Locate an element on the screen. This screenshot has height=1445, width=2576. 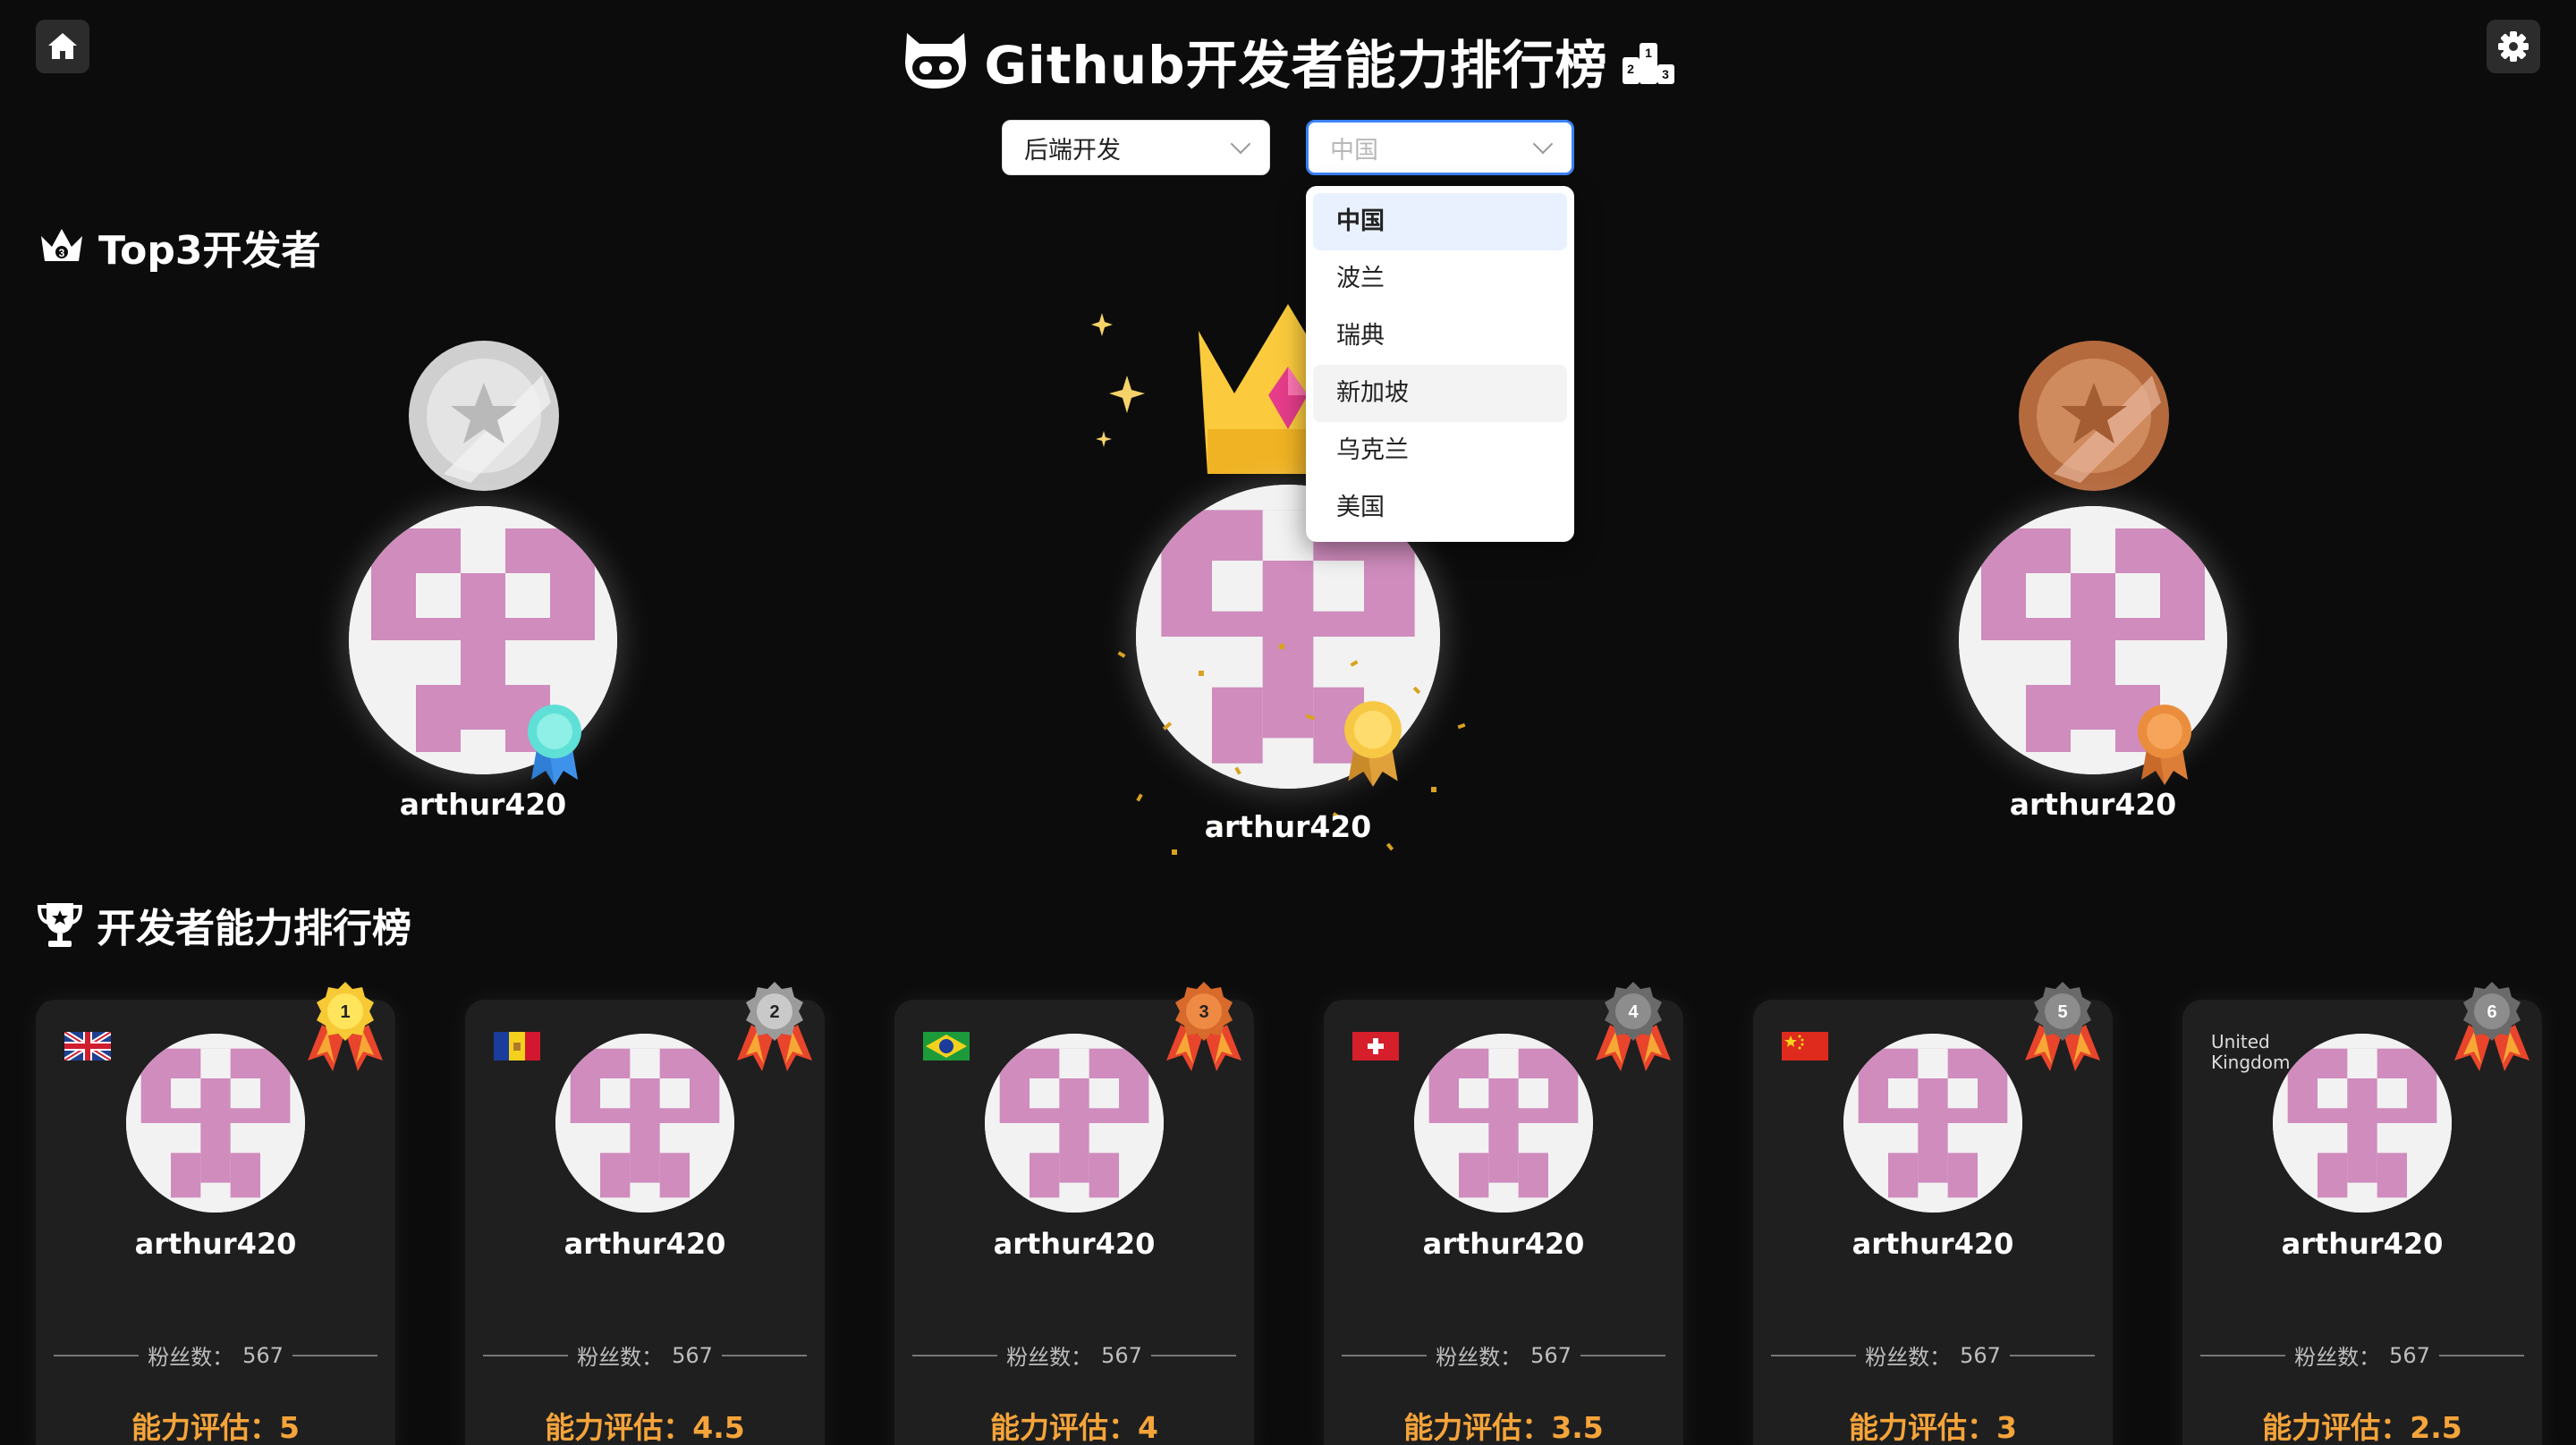
rank-badge-icon: 5 is located at coordinates (2062, 1026).